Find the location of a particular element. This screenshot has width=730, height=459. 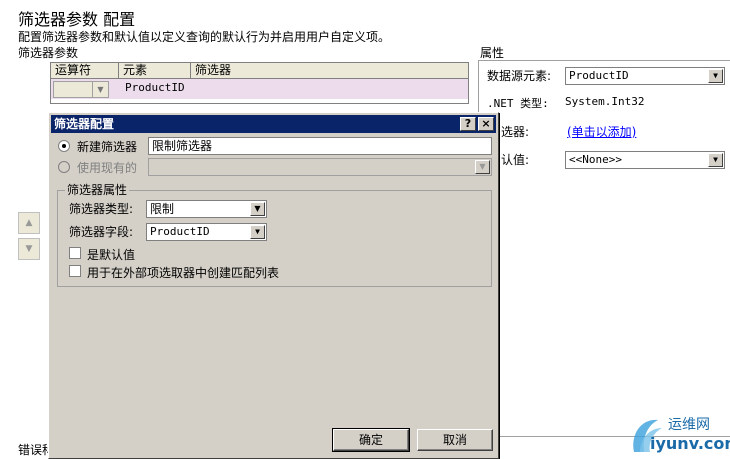

cancel-button: 取消 is located at coordinates (455, 440).